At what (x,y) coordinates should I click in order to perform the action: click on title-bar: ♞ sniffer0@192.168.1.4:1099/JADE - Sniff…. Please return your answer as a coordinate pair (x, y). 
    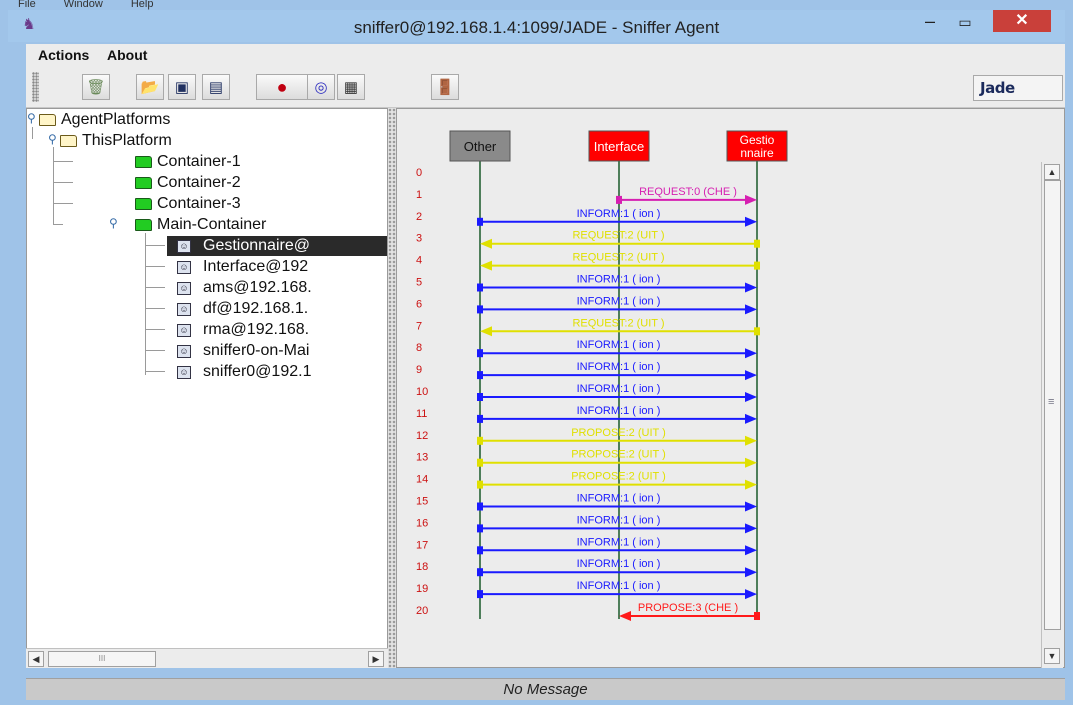
    Looking at the image, I should click on (536, 26).